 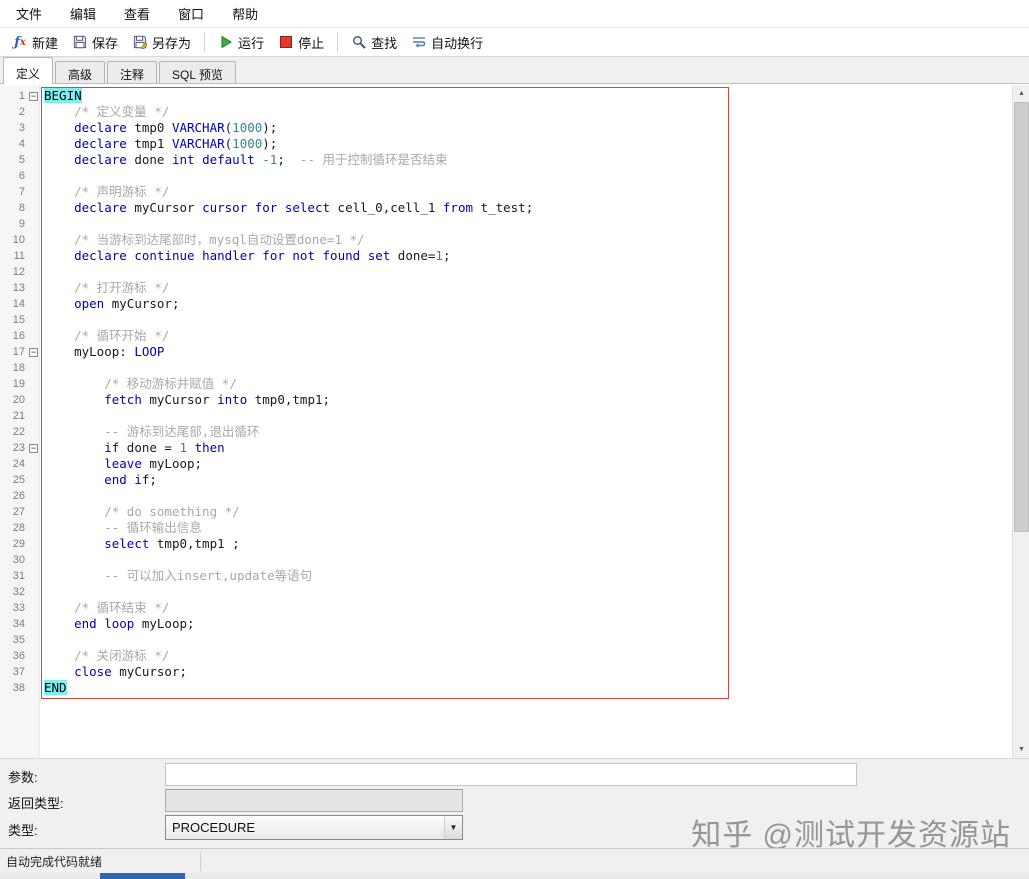 I want to click on code-line-36: 36 /* 关闭游标 */, so click(x=506, y=656).